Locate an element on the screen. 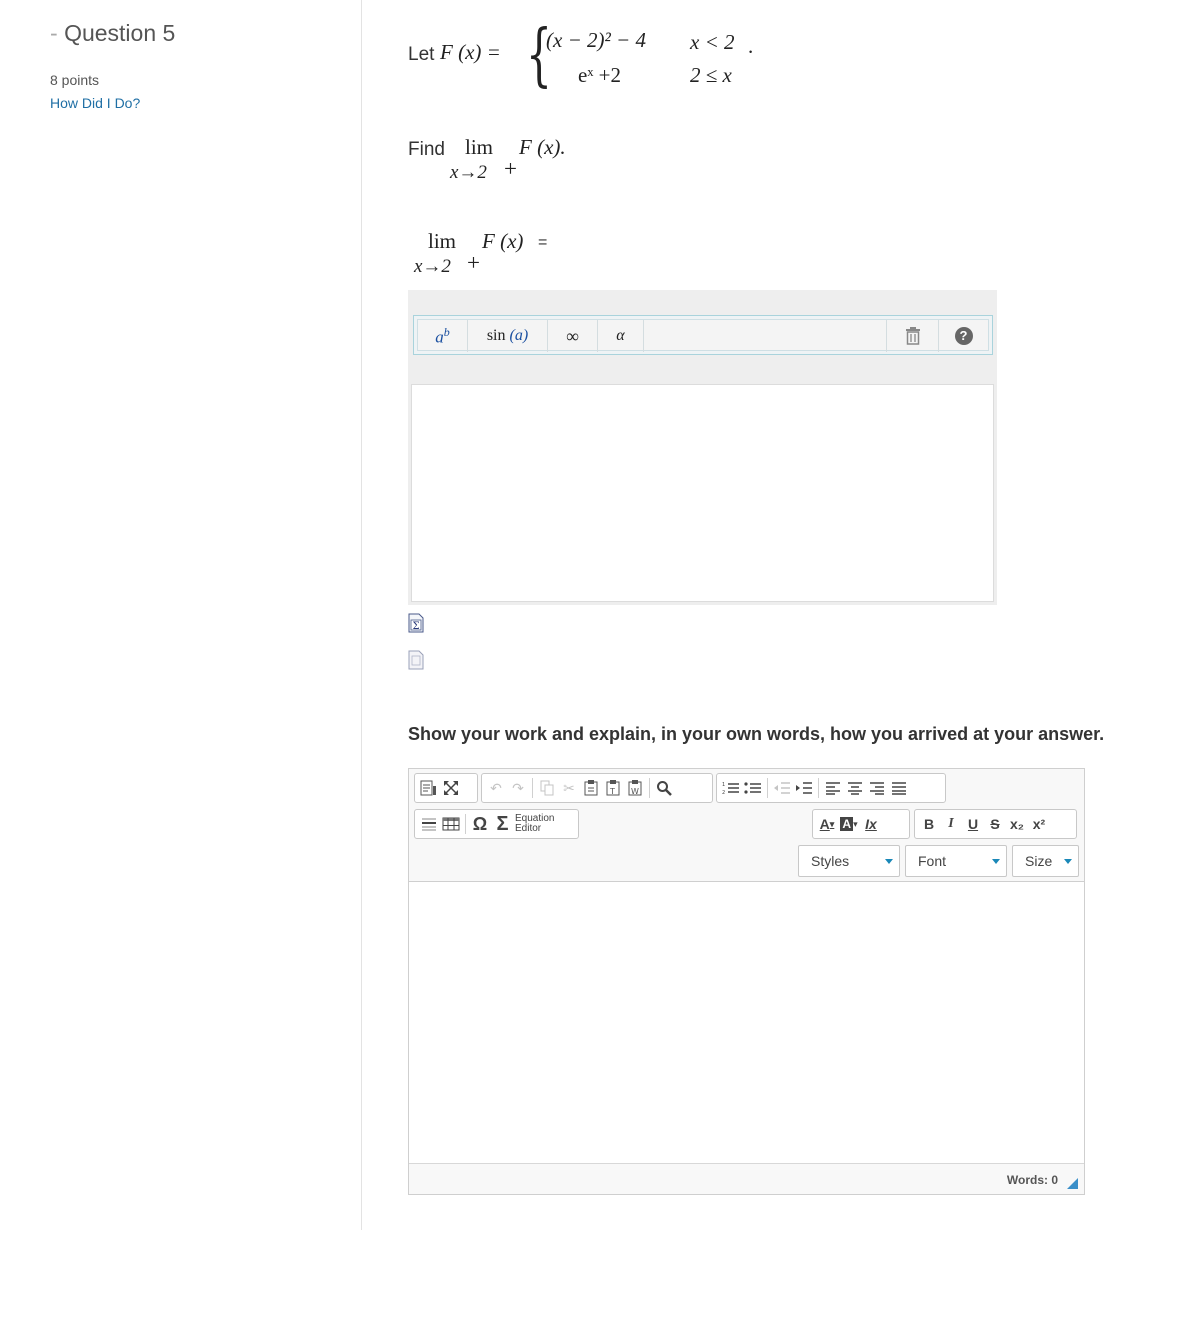 The image size is (1184, 1322). power-button: ab is located at coordinates (443, 336).